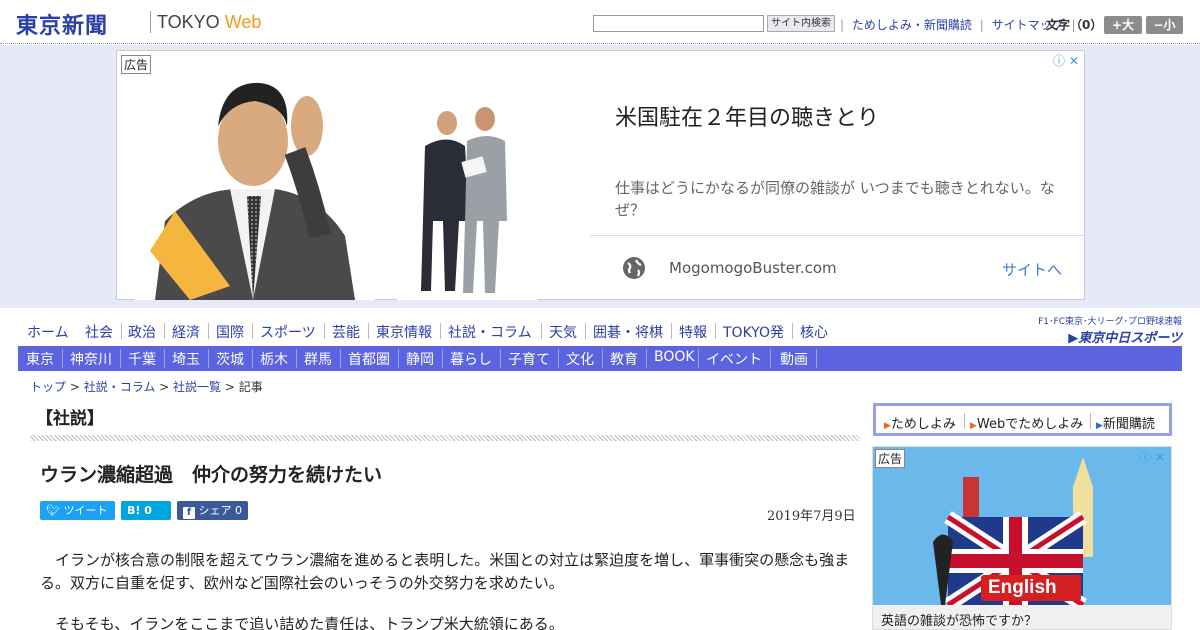 This screenshot has height=630, width=1200. What do you see at coordinates (91, 359) in the screenshot?
I see `region-kanagawa: 神奈川` at bounding box center [91, 359].